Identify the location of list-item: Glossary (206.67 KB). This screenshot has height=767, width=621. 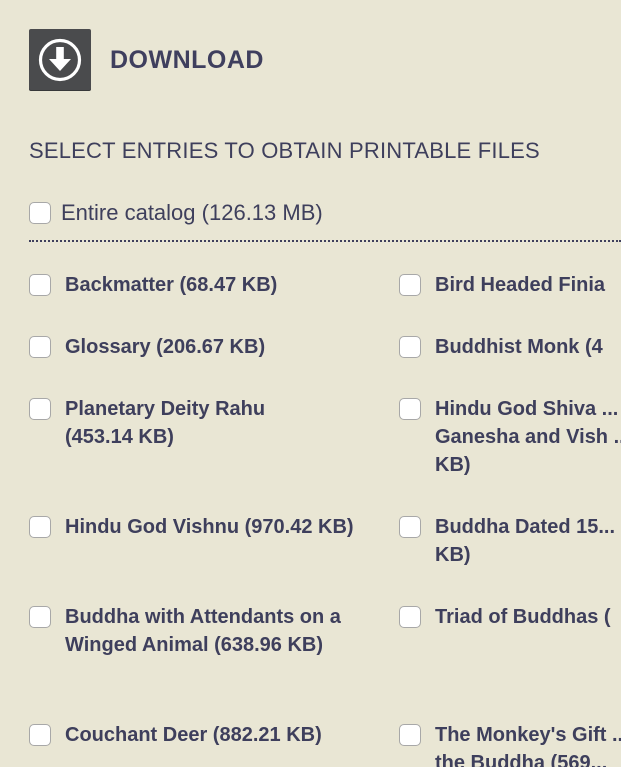
(199, 347).